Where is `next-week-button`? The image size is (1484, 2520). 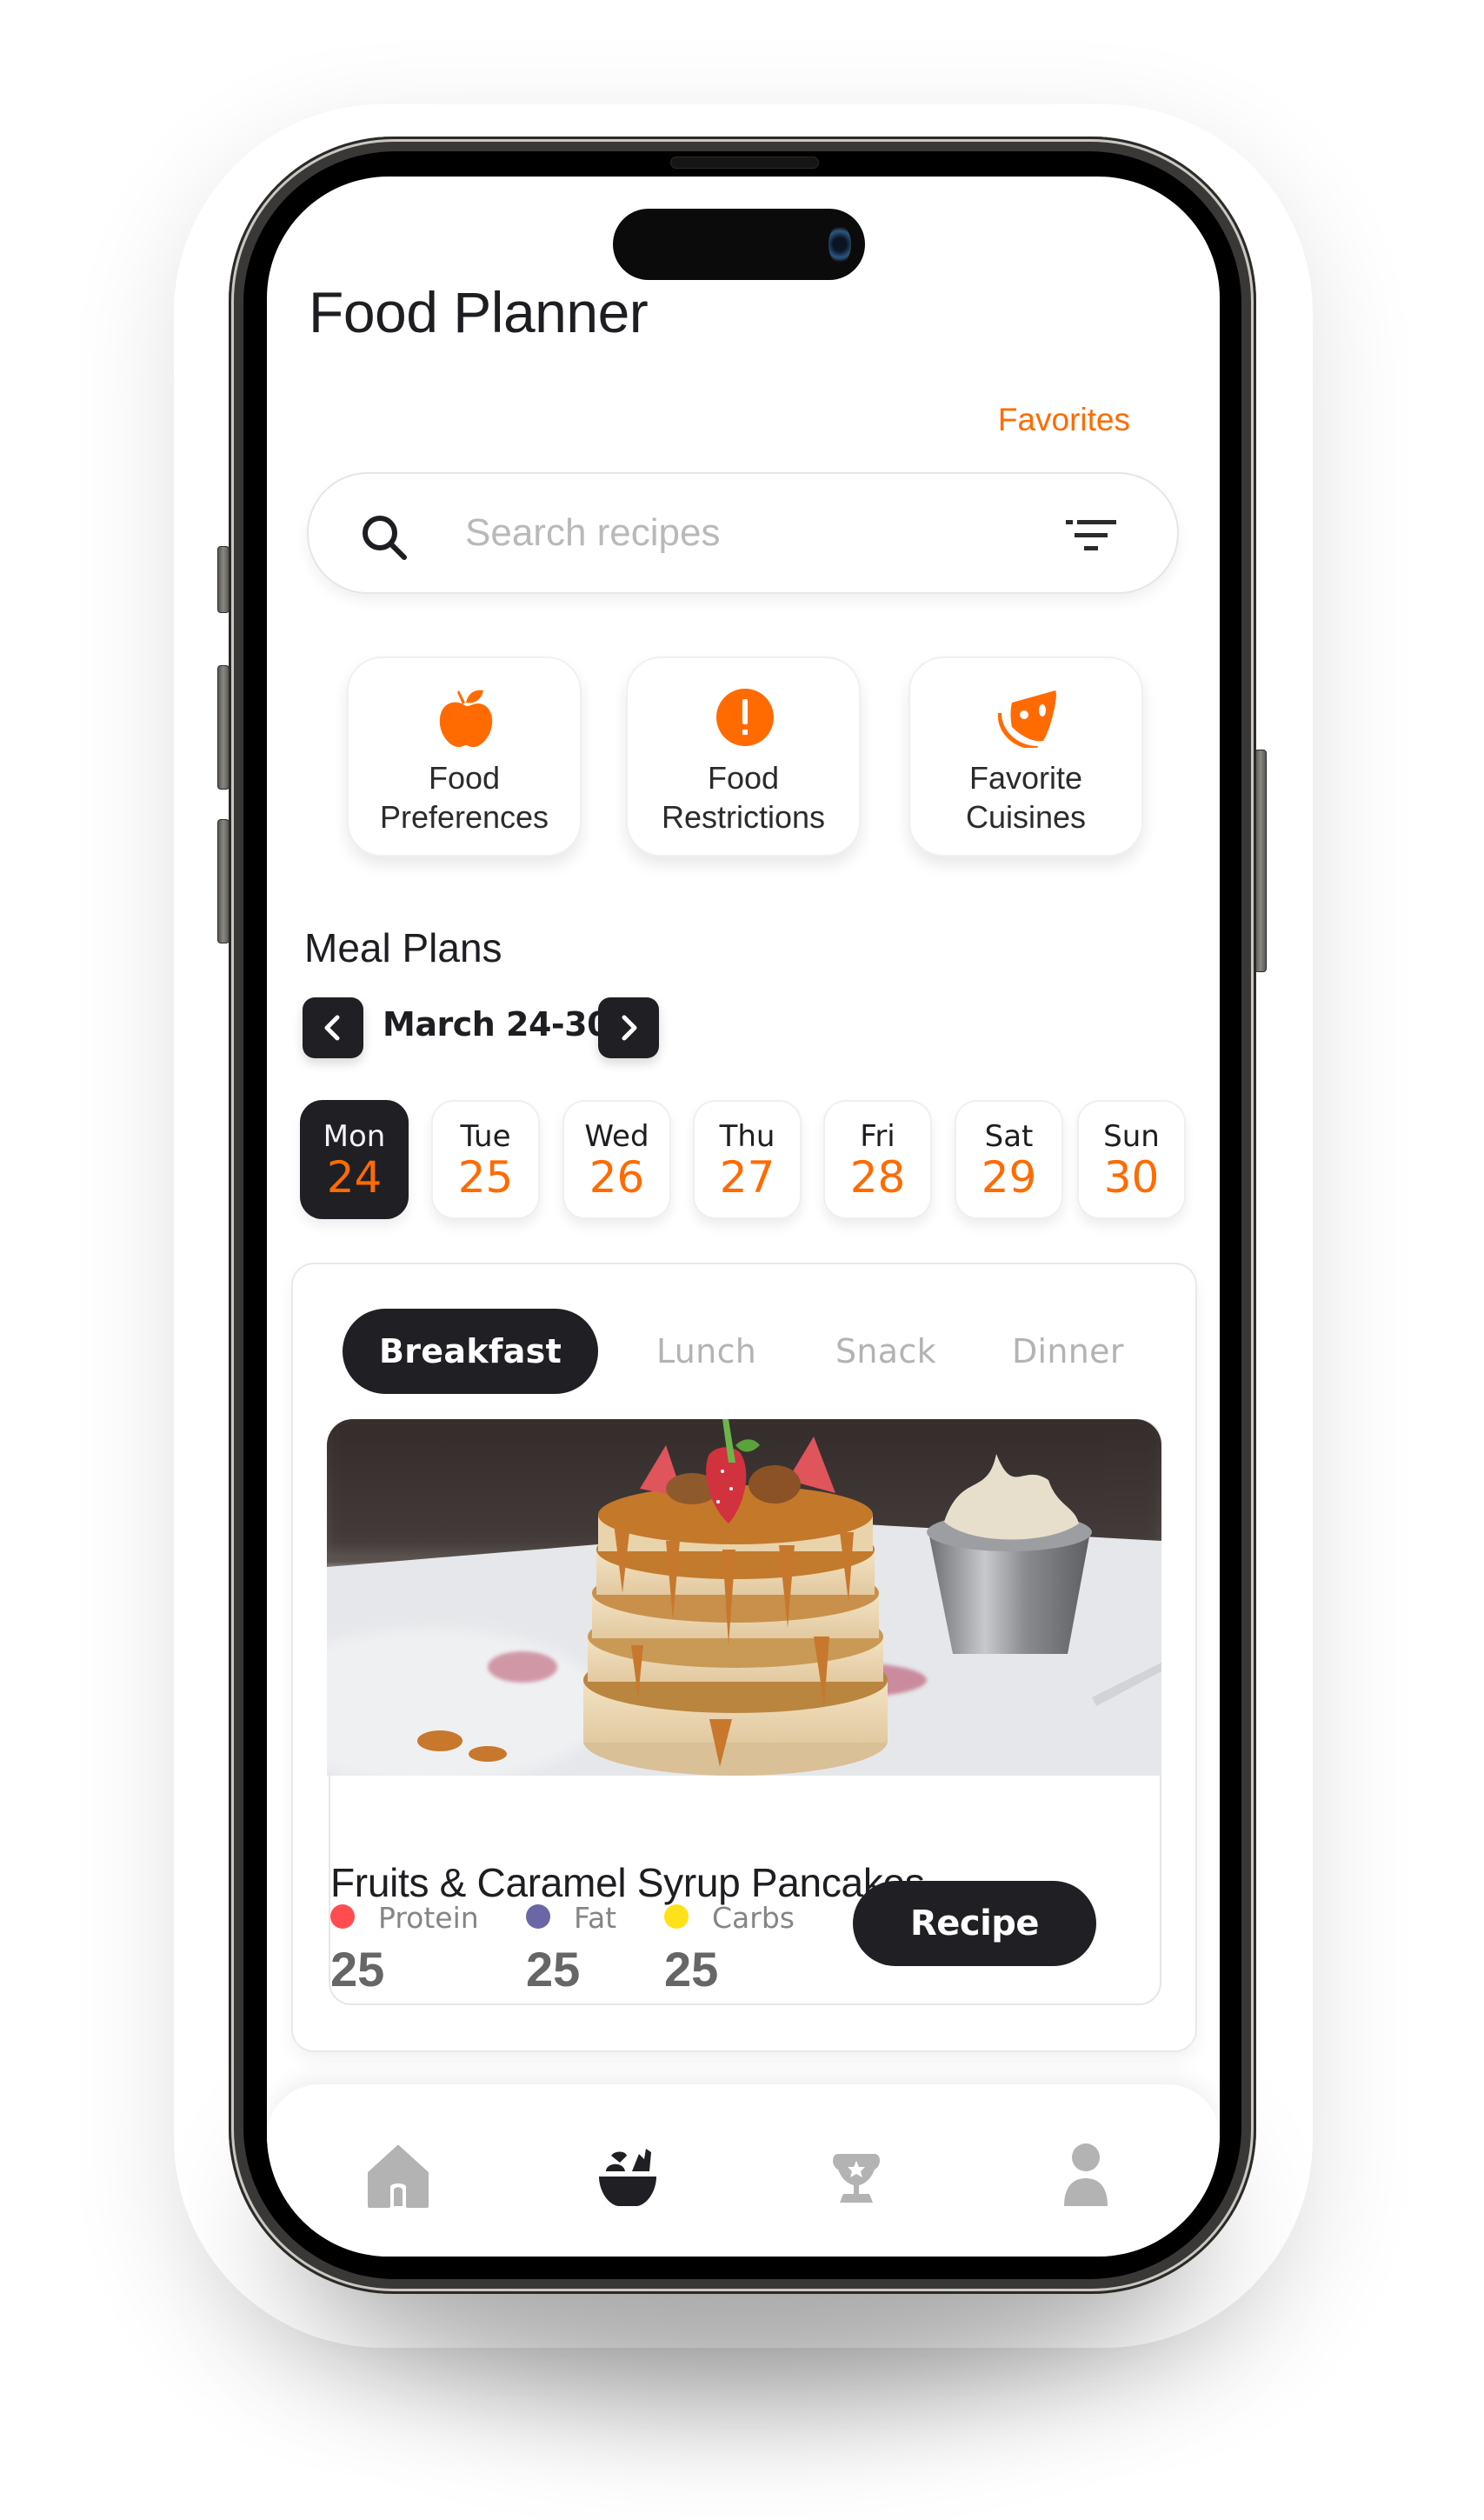
next-week-button is located at coordinates (628, 1027).